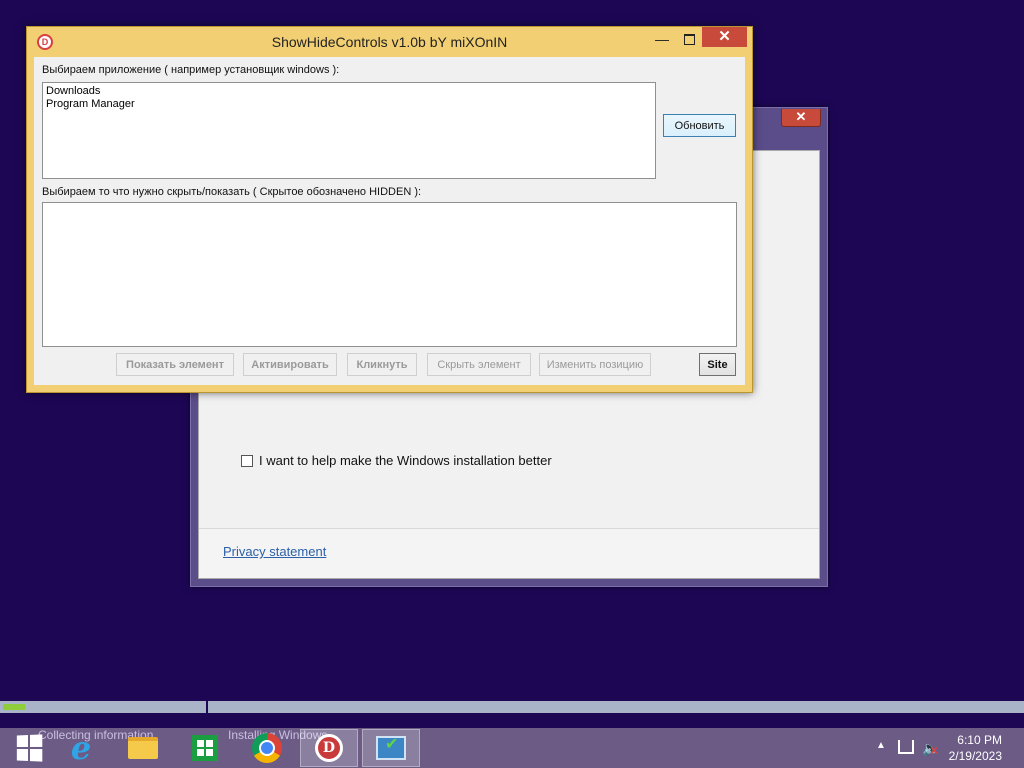 The image size is (1024, 768). Describe the element at coordinates (274, 551) in the screenshot. I see `privacy-statement-link: Privacy statement` at that location.